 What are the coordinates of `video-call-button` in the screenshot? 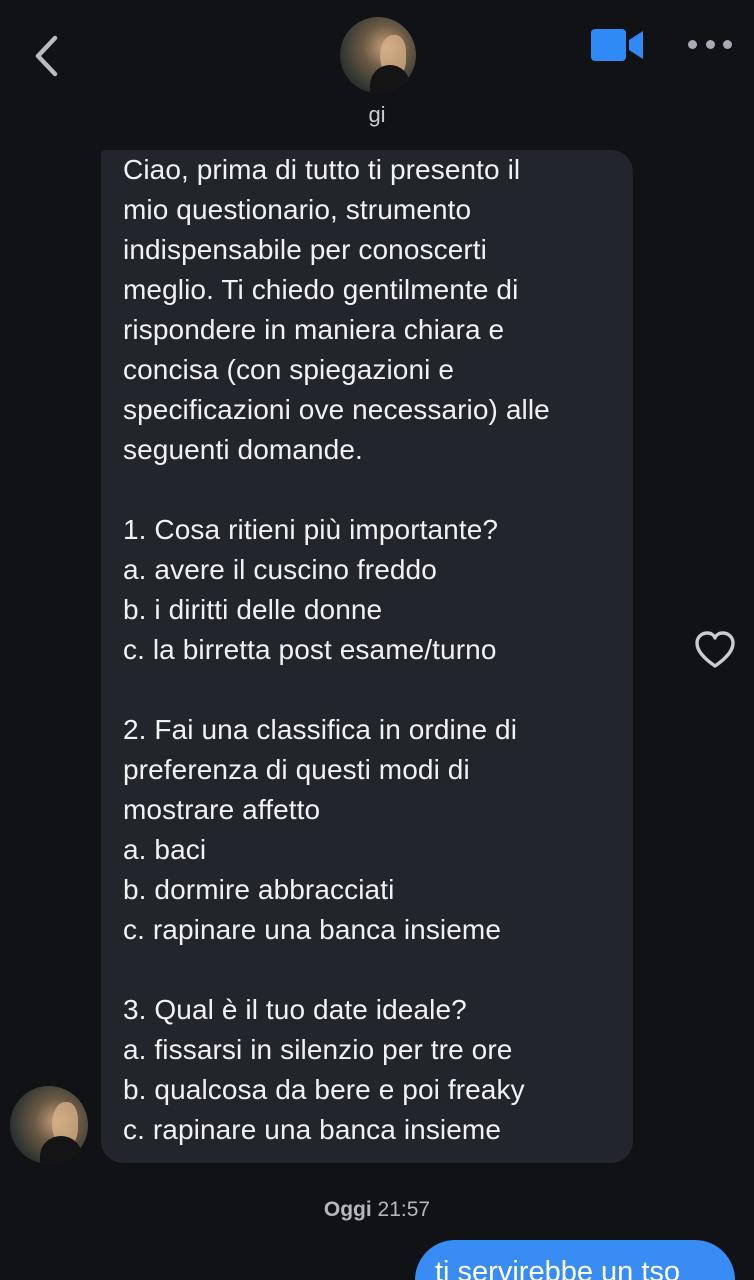 It's located at (618, 45).